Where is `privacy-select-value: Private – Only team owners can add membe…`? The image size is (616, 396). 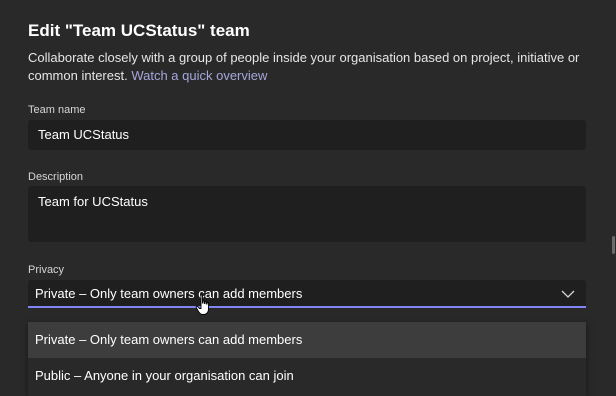 privacy-select-value: Private – Only team owners can add membe… is located at coordinates (169, 293).